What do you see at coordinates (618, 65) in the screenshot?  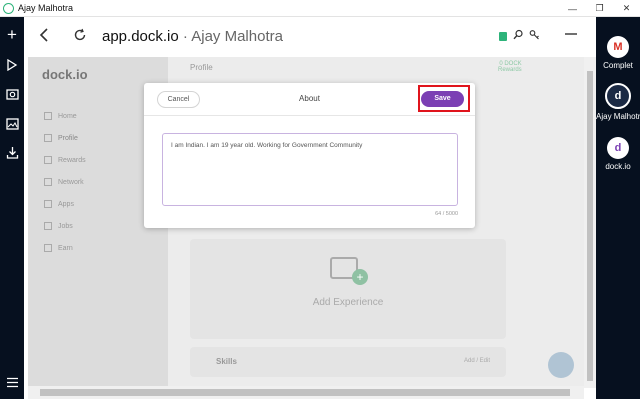 I see `rail-item-label: Complet` at bounding box center [618, 65].